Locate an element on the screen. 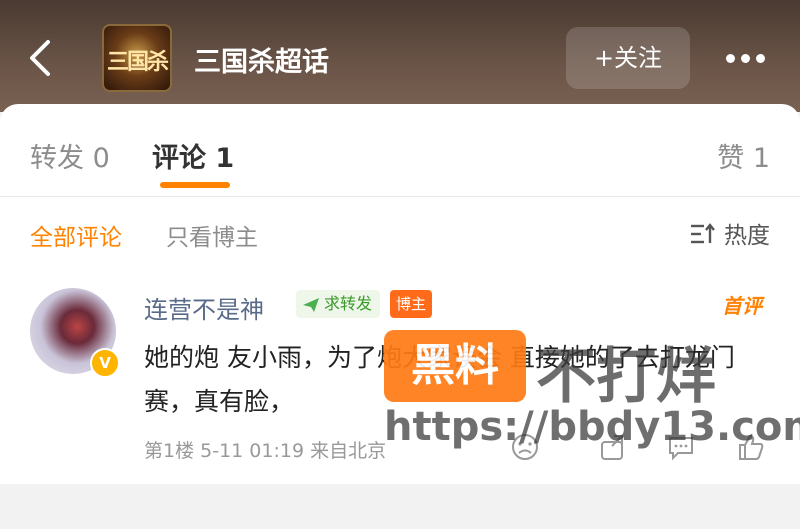 The height and width of the screenshot is (529, 800). sort-hot-button: 热度 is located at coordinates (747, 233).